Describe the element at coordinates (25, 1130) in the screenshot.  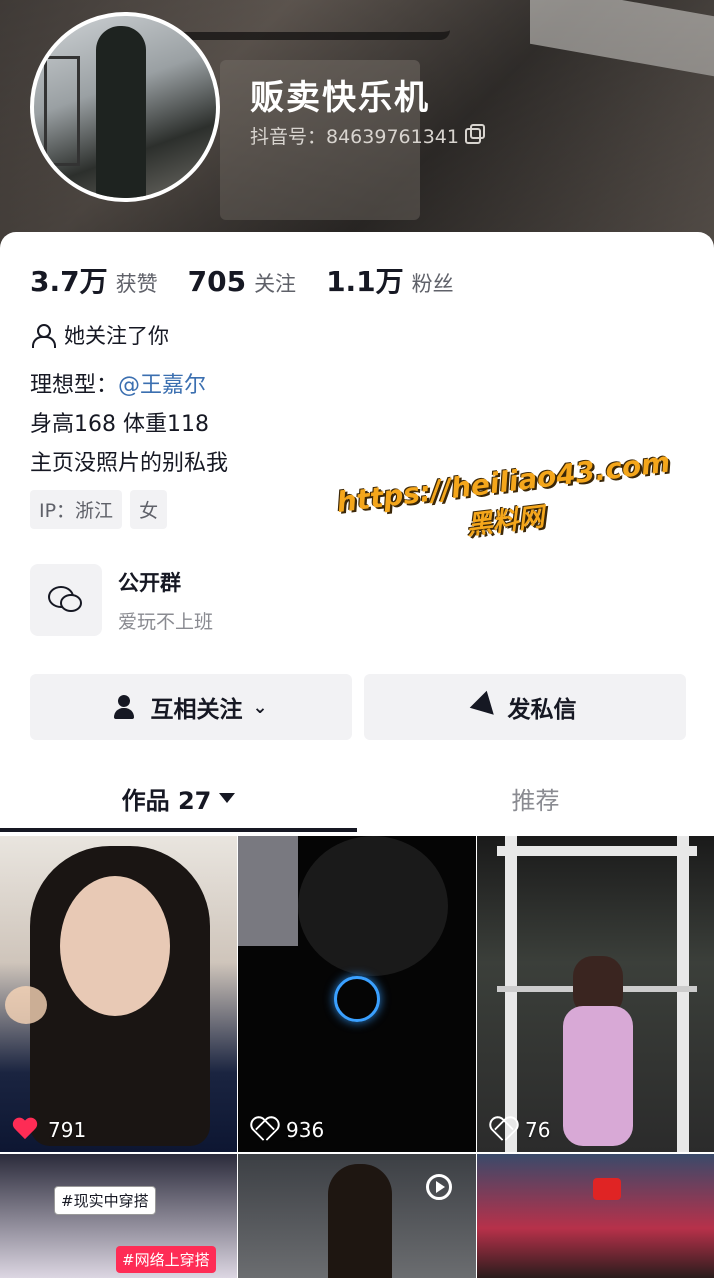
I see `heart-filled-icon` at that location.